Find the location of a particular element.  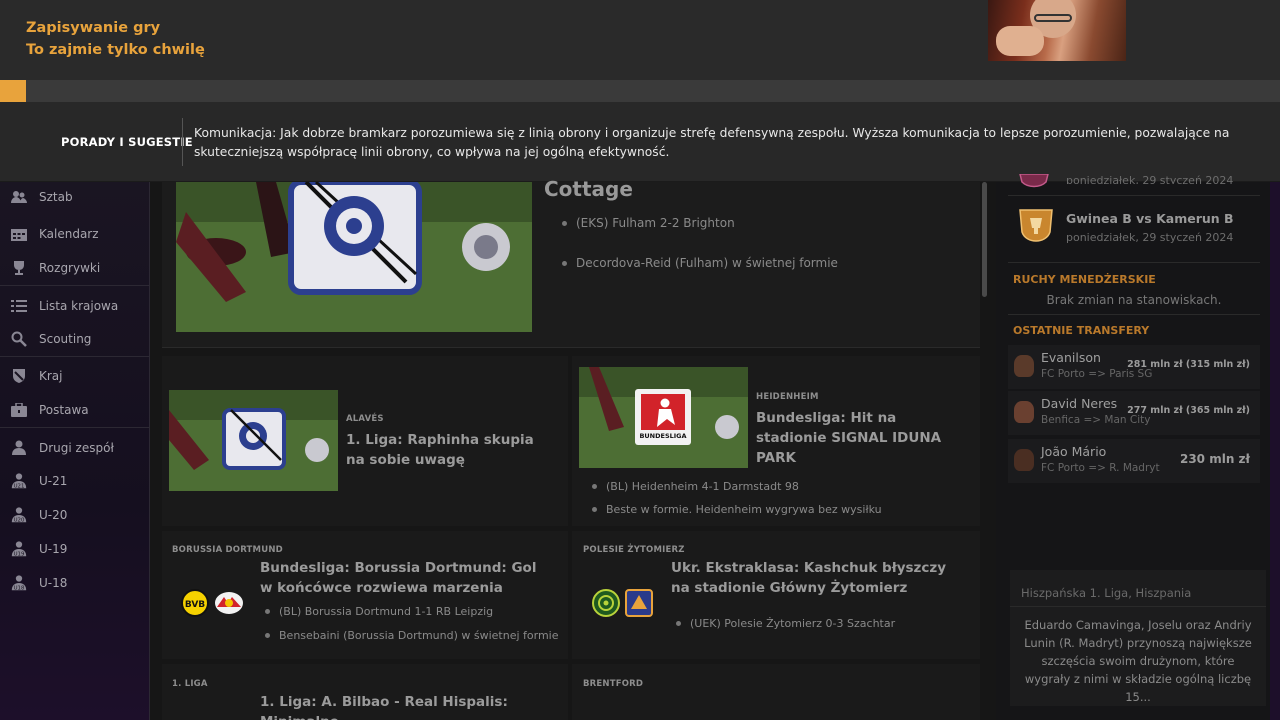

svg-text: U20 is located at coordinates (19, 520).